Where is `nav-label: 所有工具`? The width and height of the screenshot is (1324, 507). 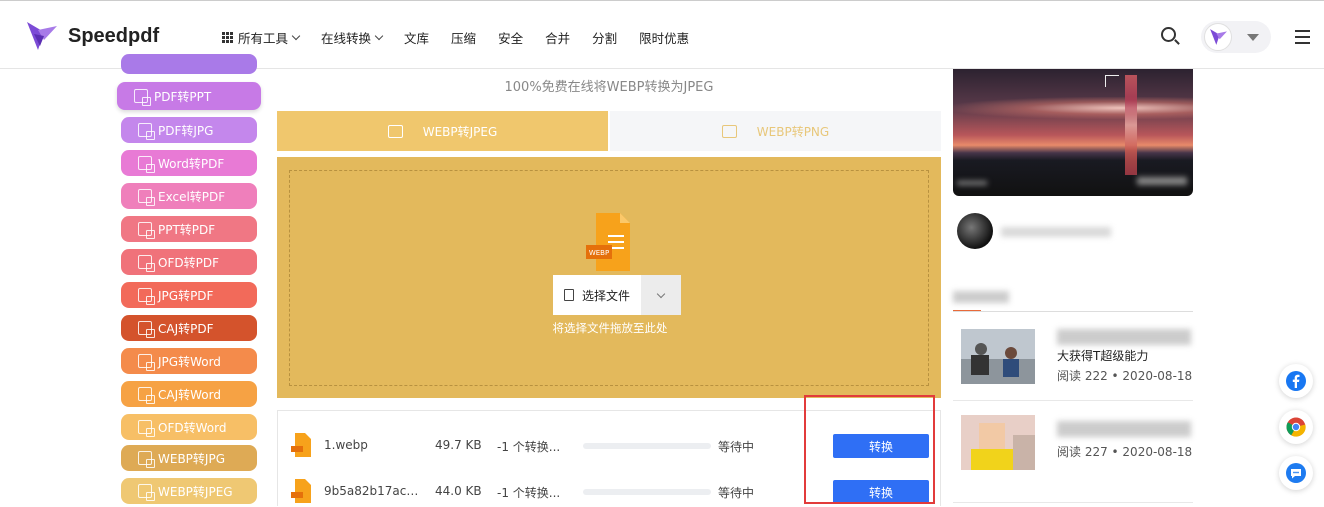
nav-label: 所有工具 is located at coordinates (263, 38).